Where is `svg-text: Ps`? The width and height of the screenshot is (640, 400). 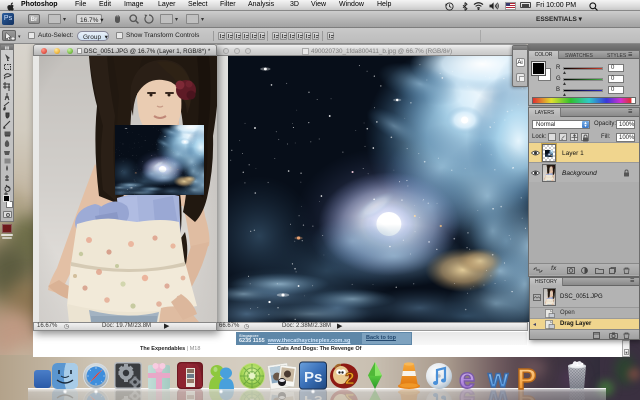
svg-text: Ps is located at coordinates (313, 377).